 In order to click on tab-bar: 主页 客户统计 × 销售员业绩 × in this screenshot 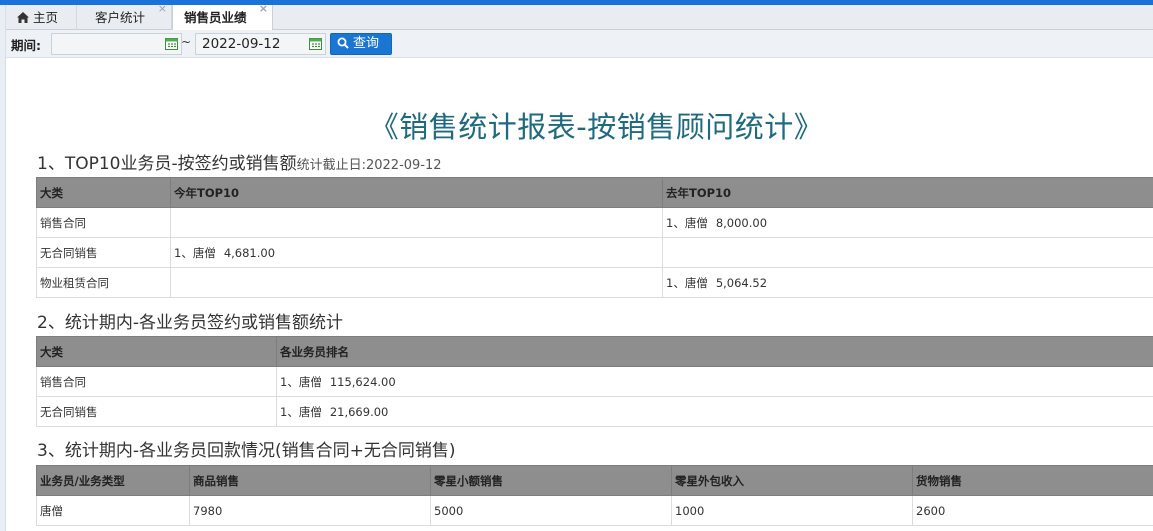, I will do `click(579, 17)`.